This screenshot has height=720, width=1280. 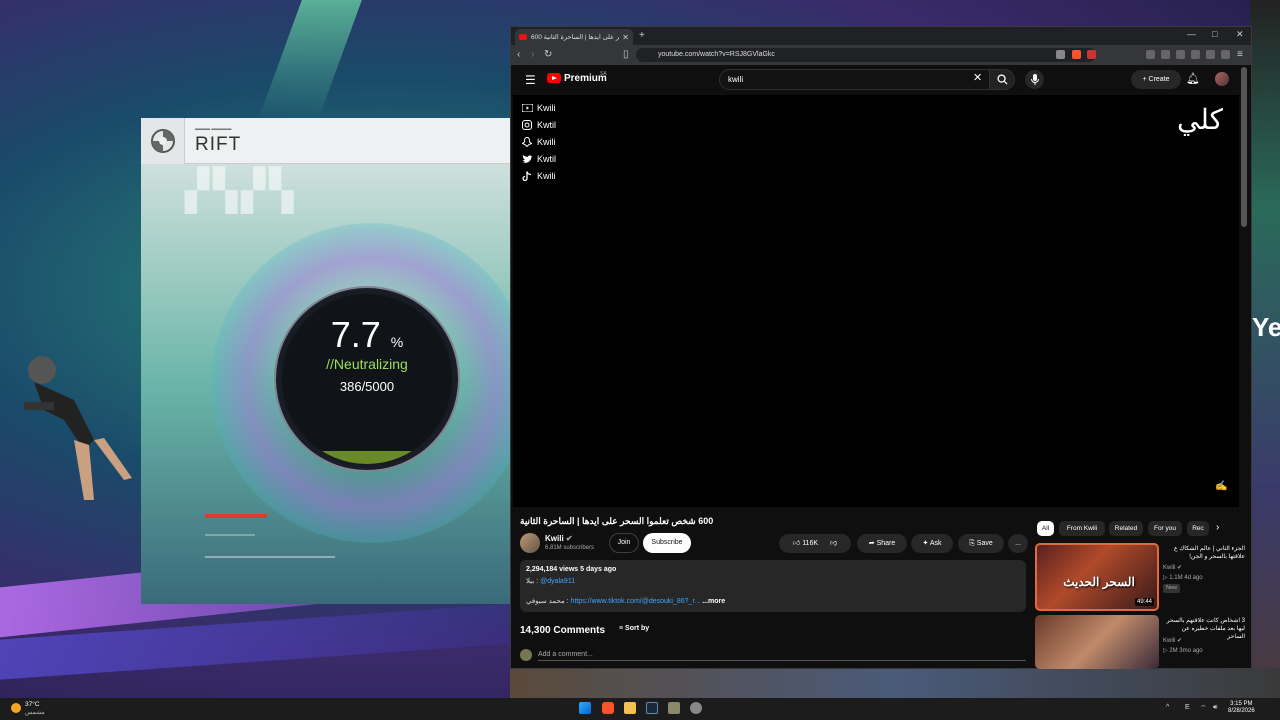 I want to click on address-bar: youtube.com/watch?v=RSJ8GVlaGkc, so click(x=866, y=55).